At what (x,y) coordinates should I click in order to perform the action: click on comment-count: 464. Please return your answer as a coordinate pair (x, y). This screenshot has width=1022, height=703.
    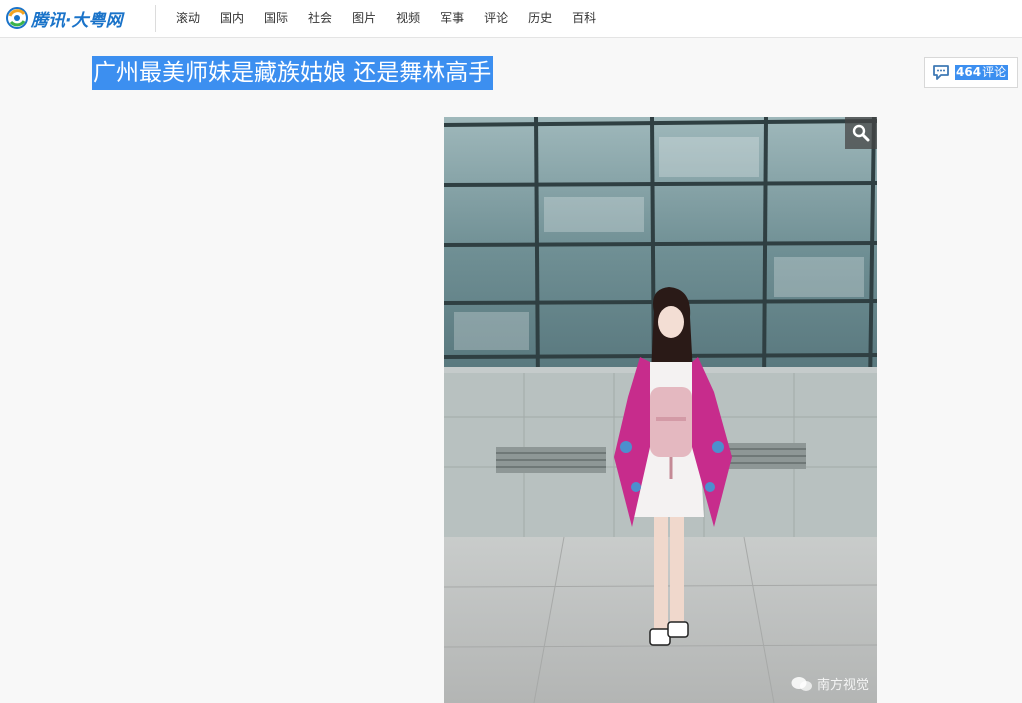
    Looking at the image, I should click on (969, 72).